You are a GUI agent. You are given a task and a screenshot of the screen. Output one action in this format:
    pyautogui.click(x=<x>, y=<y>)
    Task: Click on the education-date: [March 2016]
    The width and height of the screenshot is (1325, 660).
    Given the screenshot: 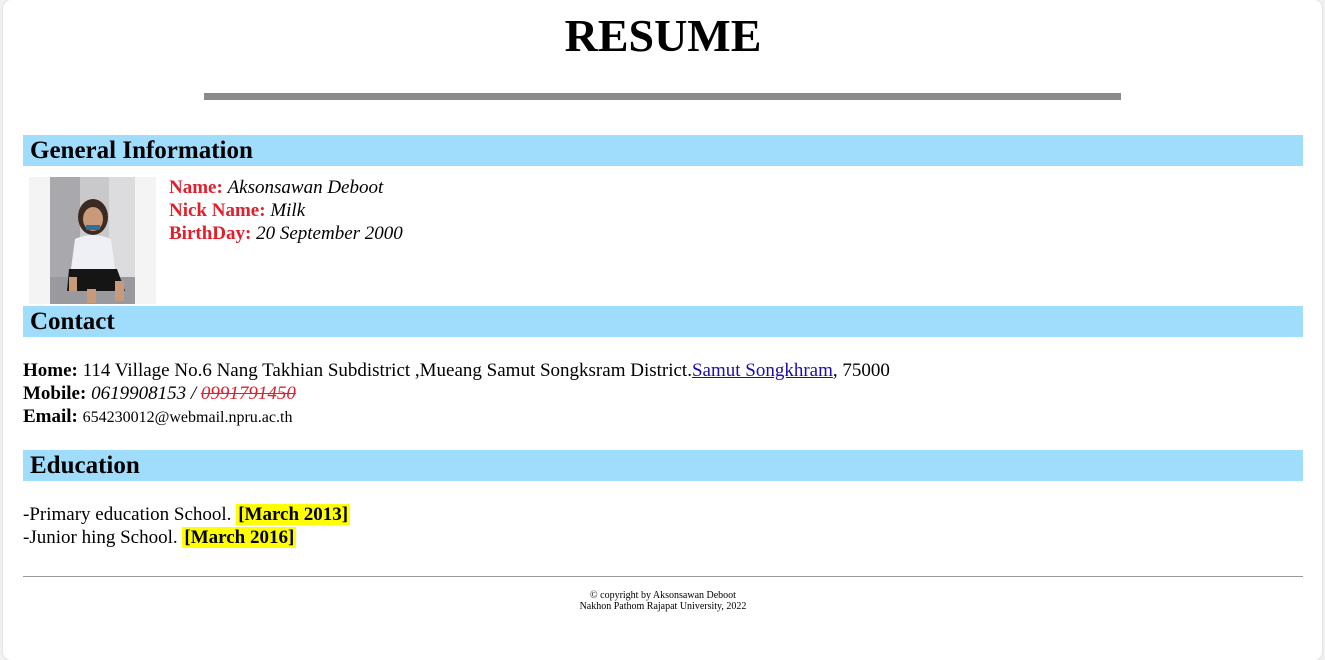 What is the action you would take?
    pyautogui.click(x=239, y=537)
    